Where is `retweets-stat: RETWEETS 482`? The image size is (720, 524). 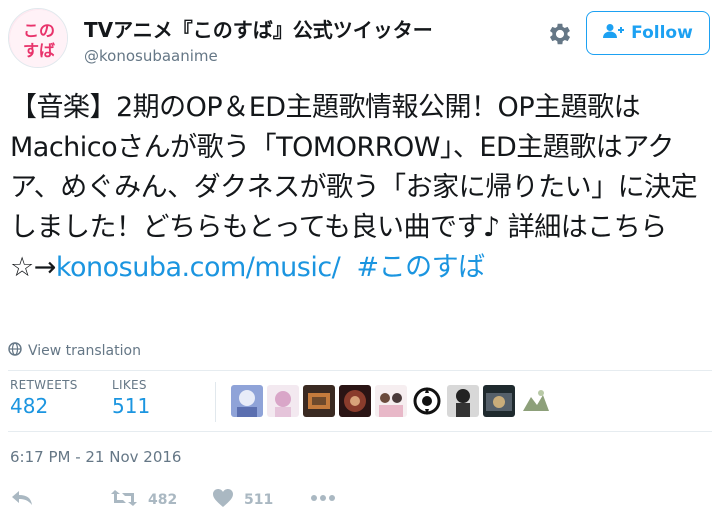 retweets-stat: RETWEETS 482 is located at coordinates (44, 398).